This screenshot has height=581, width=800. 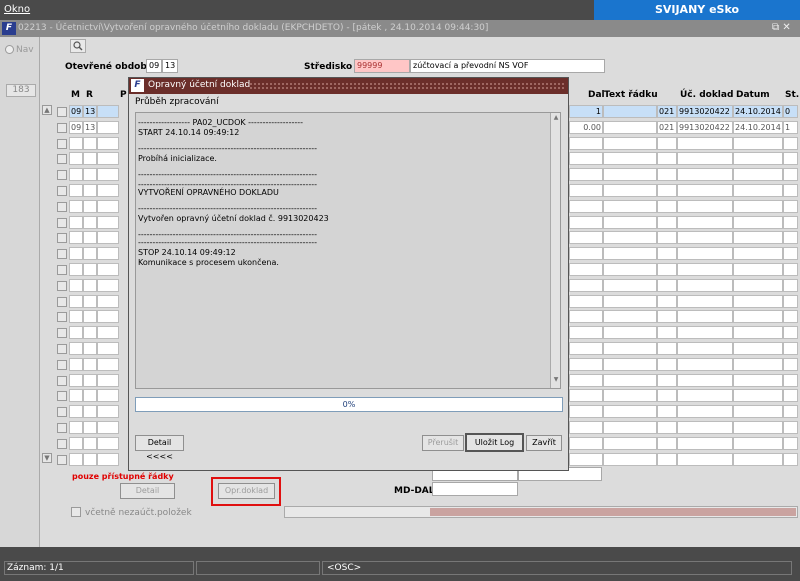 What do you see at coordinates (78, 46) in the screenshot?
I see `search-icon` at bounding box center [78, 46].